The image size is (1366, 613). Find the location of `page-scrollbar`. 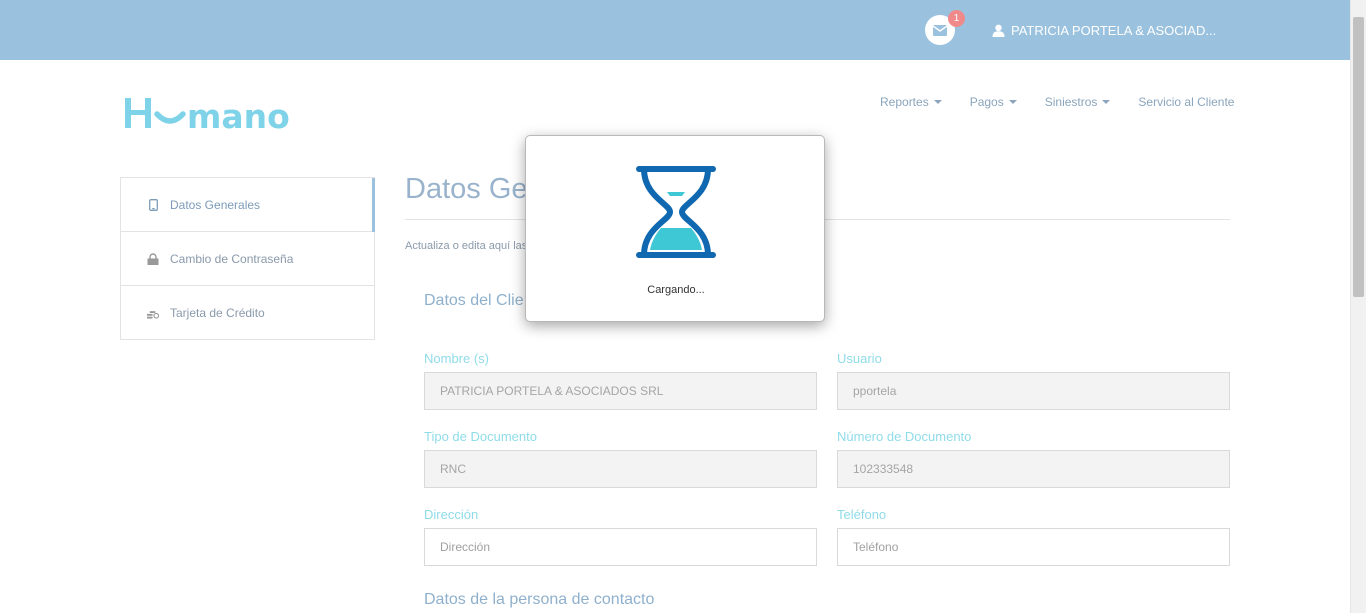

page-scrollbar is located at coordinates (1358, 306).